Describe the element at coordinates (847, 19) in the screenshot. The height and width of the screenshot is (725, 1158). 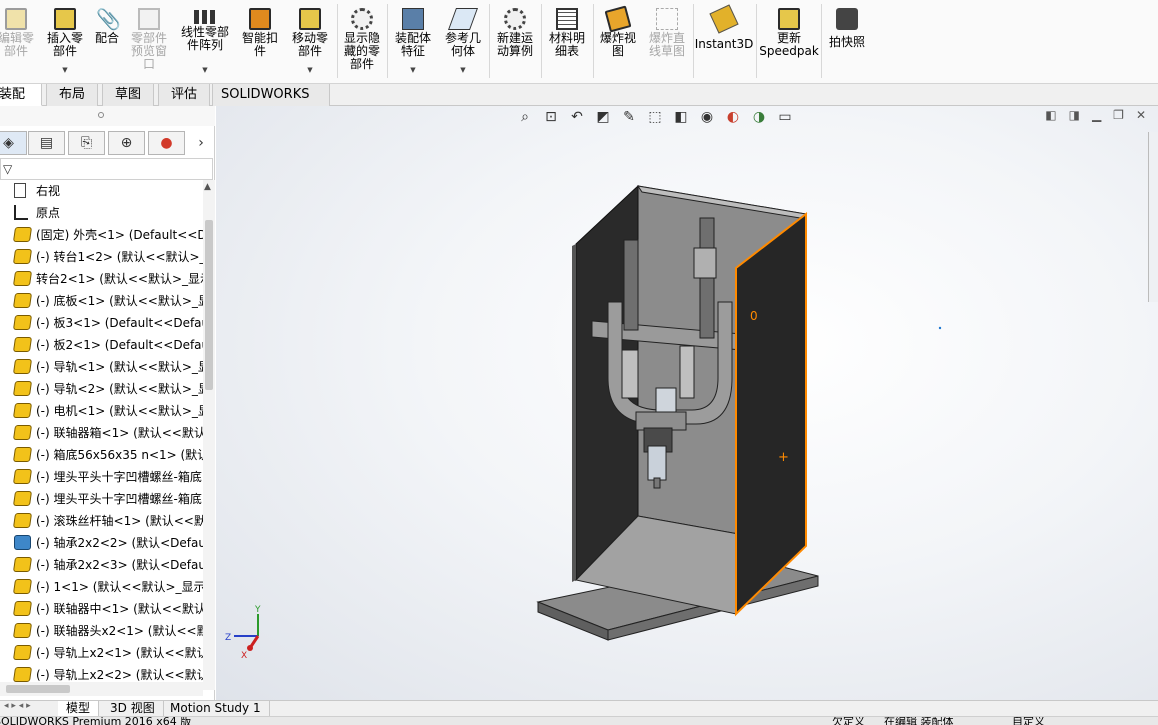
I see `camera-icon` at that location.